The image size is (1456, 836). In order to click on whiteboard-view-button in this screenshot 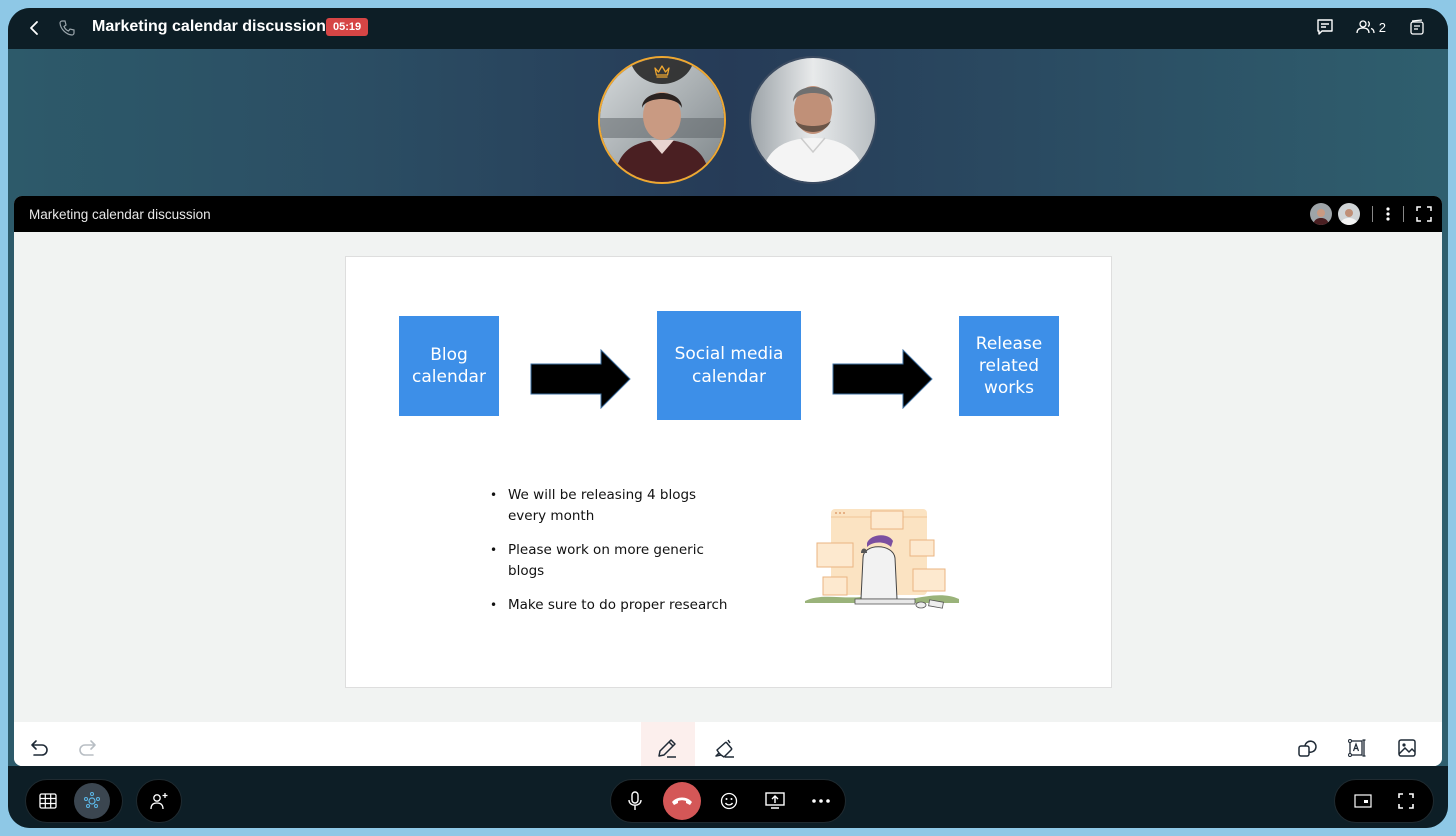, I will do `click(92, 801)`.